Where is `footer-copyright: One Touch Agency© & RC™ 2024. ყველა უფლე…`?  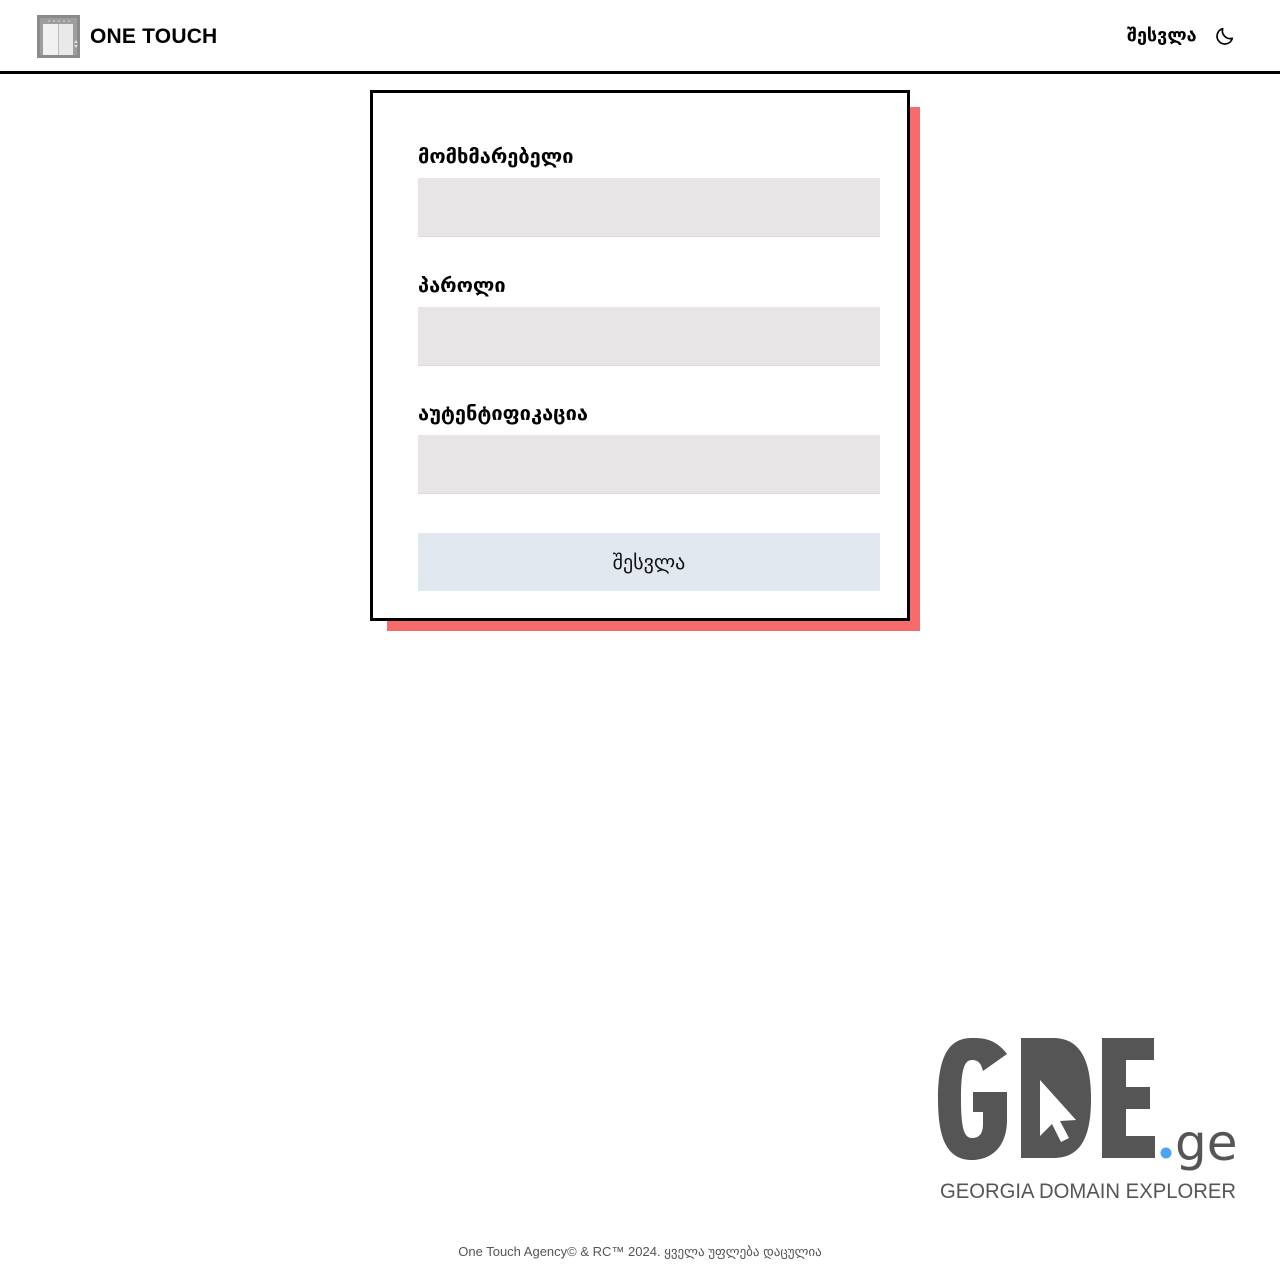
footer-copyright: One Touch Agency© & RC™ 2024. ყველა უფლე… is located at coordinates (640, 1251).